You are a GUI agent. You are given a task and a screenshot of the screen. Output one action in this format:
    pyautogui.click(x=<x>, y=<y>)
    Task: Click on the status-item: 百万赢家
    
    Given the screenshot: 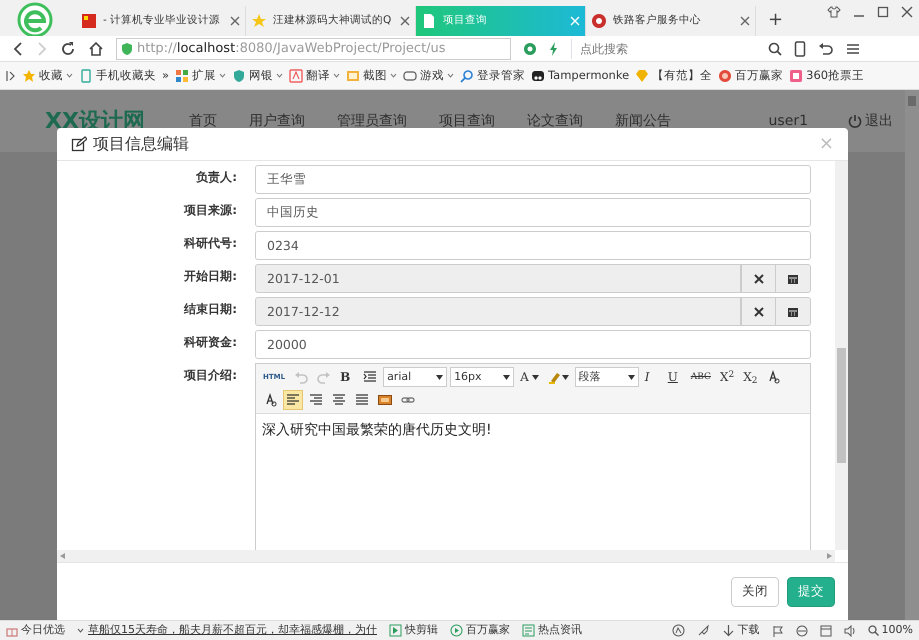 What is the action you would take?
    pyautogui.click(x=480, y=630)
    